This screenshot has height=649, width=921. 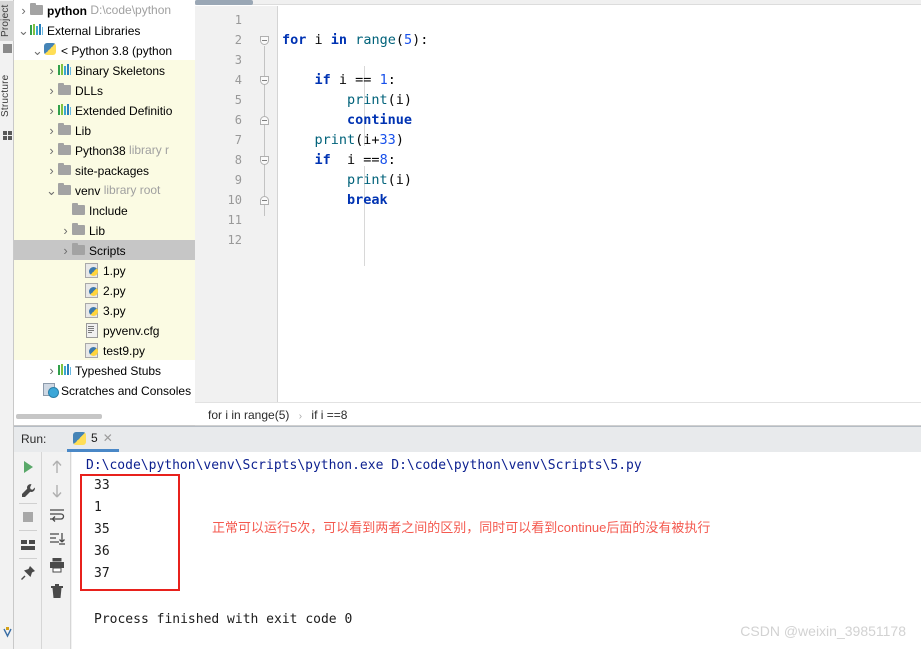 I want to click on stop-button, so click(x=28, y=517).